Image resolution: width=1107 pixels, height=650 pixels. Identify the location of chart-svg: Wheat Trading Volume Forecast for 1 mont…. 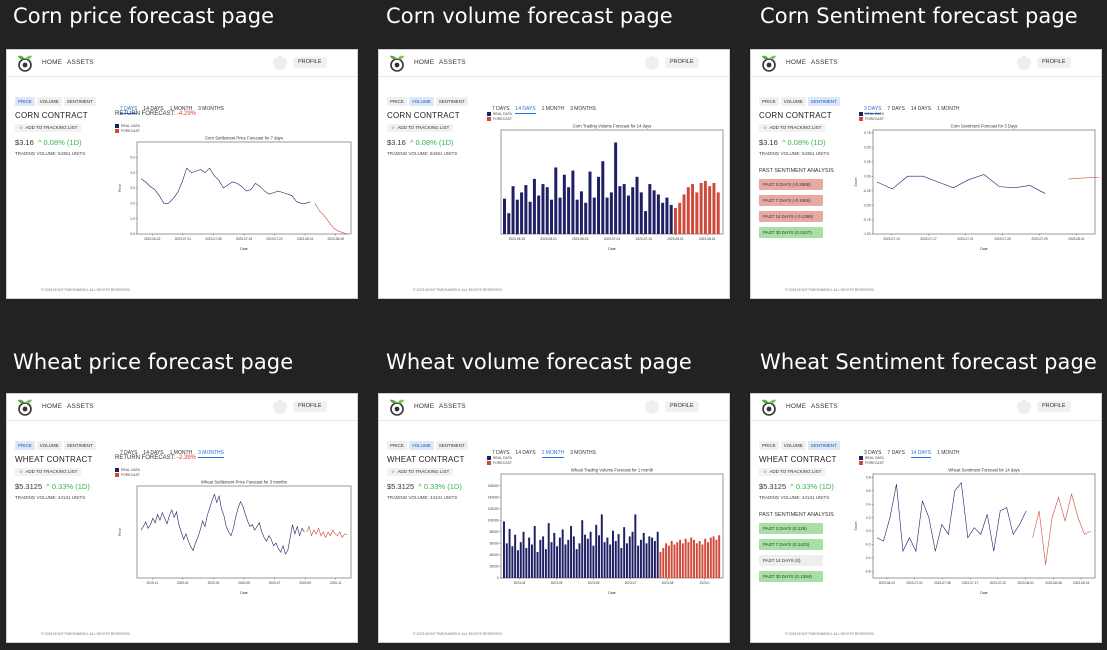
(606, 531).